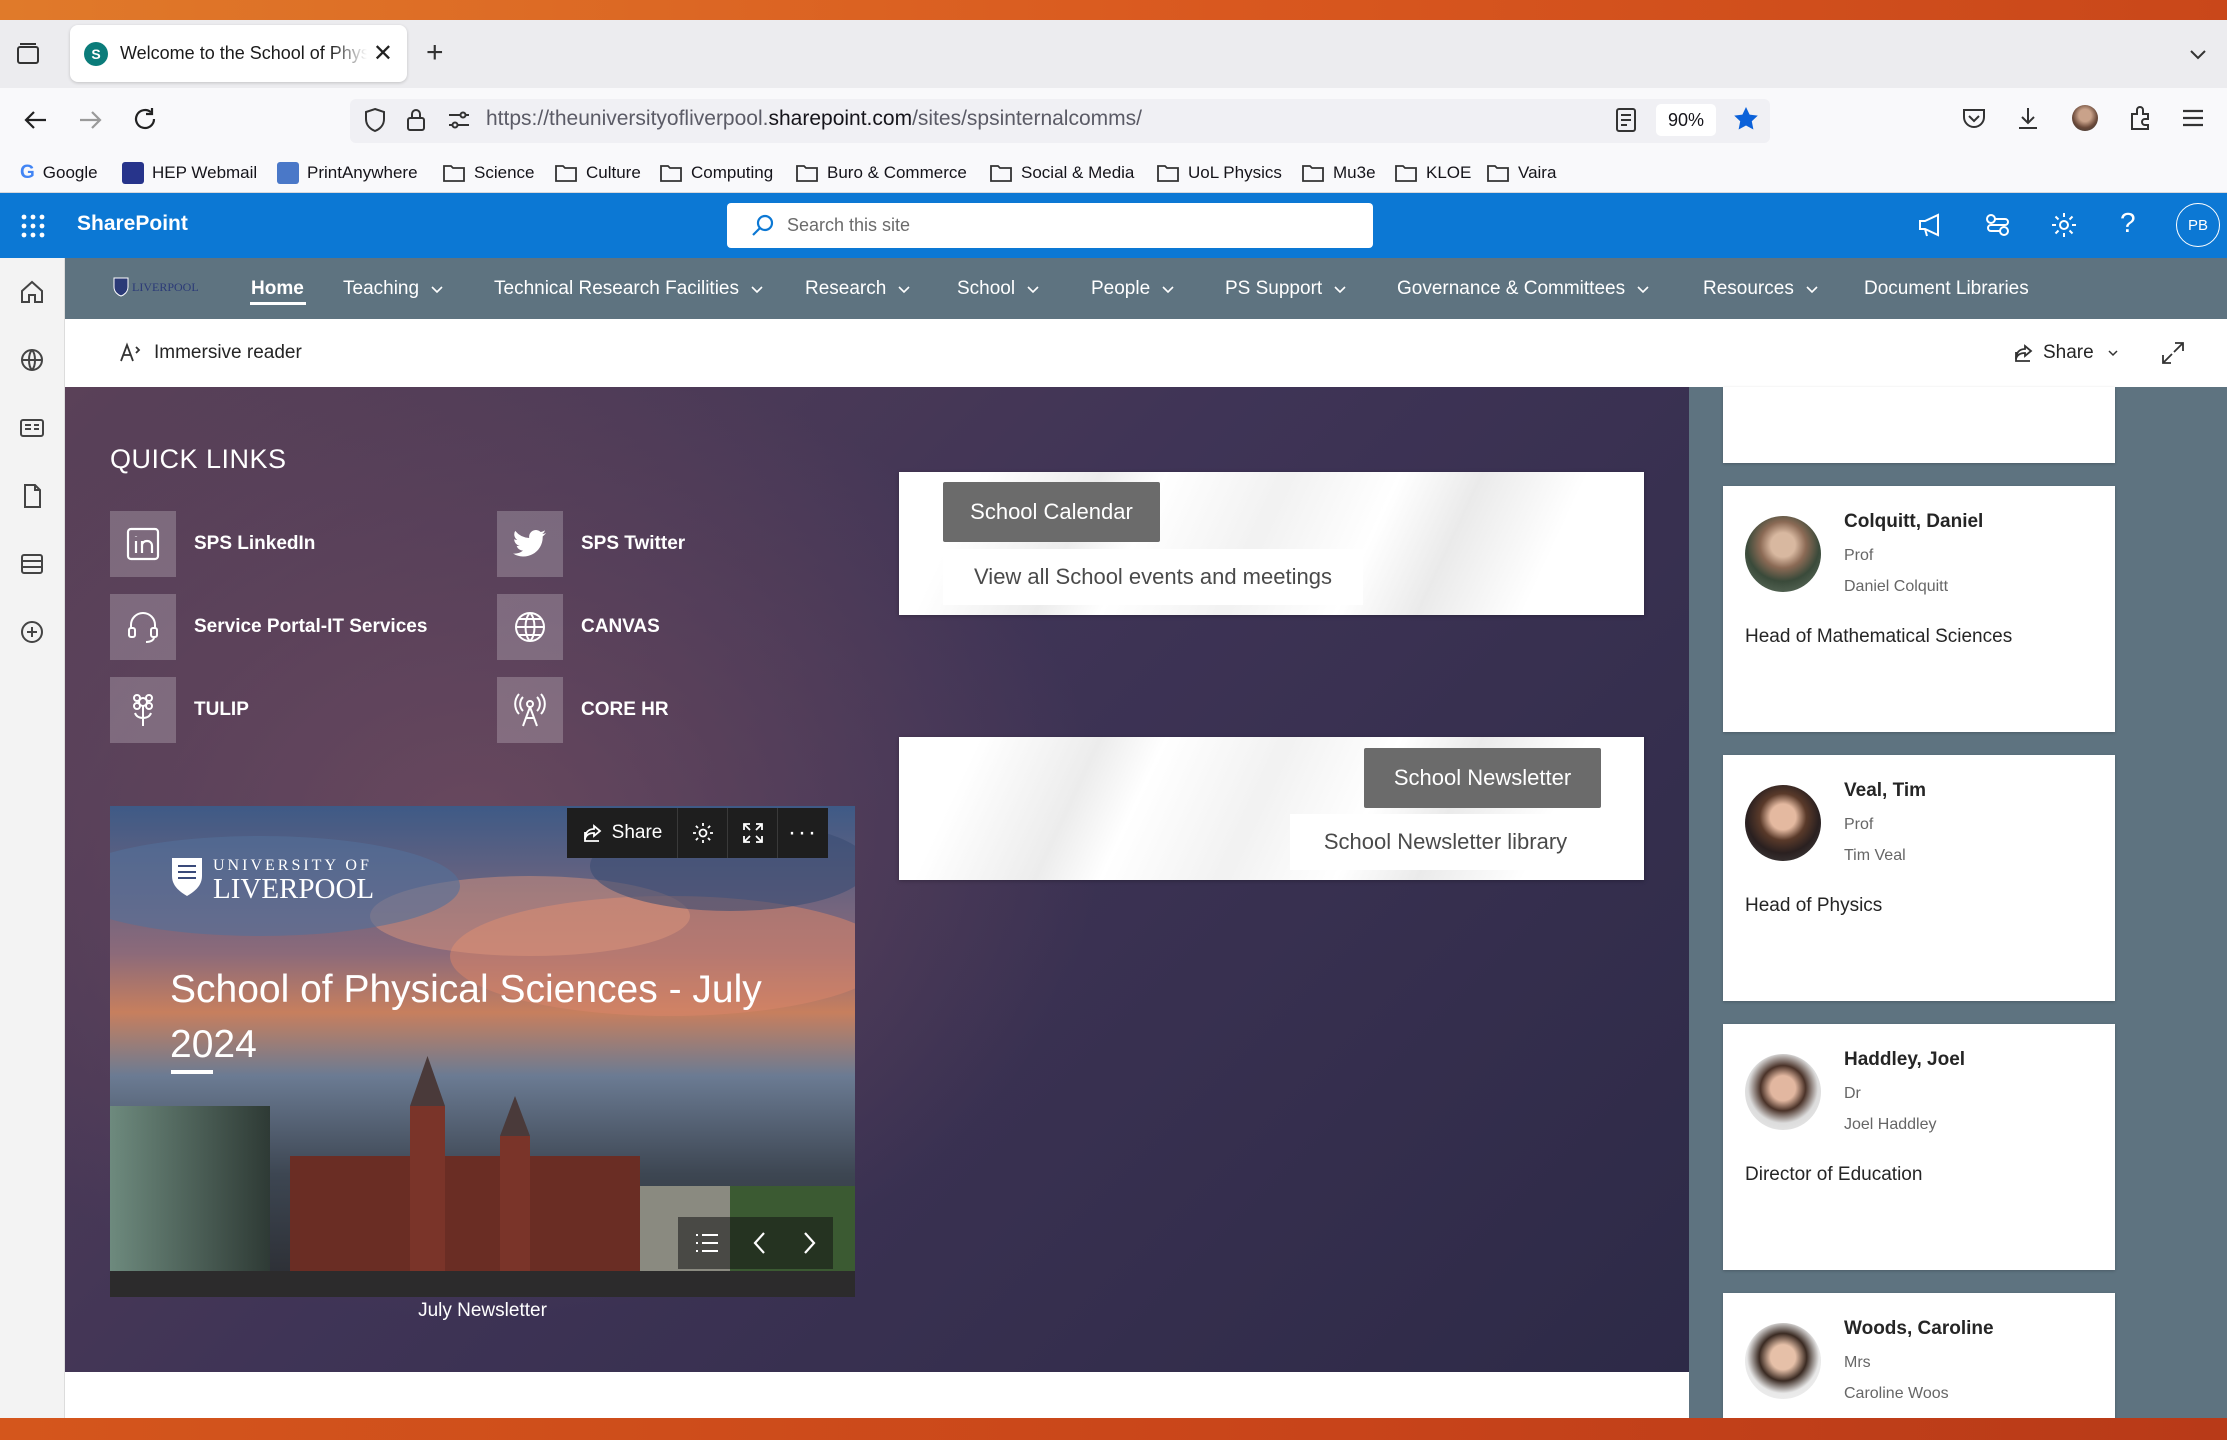  Describe the element at coordinates (179, 710) in the screenshot. I see `quick-link-tulip: TULIP` at that location.